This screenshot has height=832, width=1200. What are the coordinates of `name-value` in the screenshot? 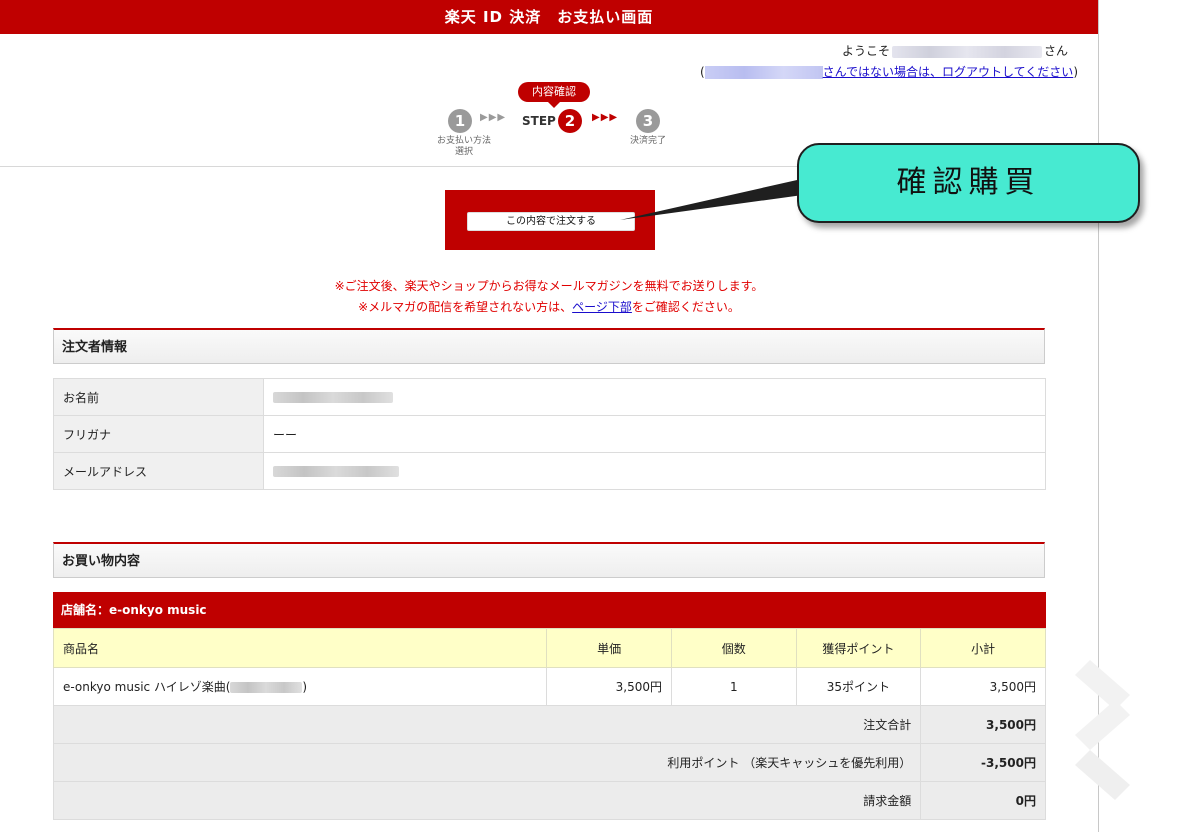 It's located at (654, 397).